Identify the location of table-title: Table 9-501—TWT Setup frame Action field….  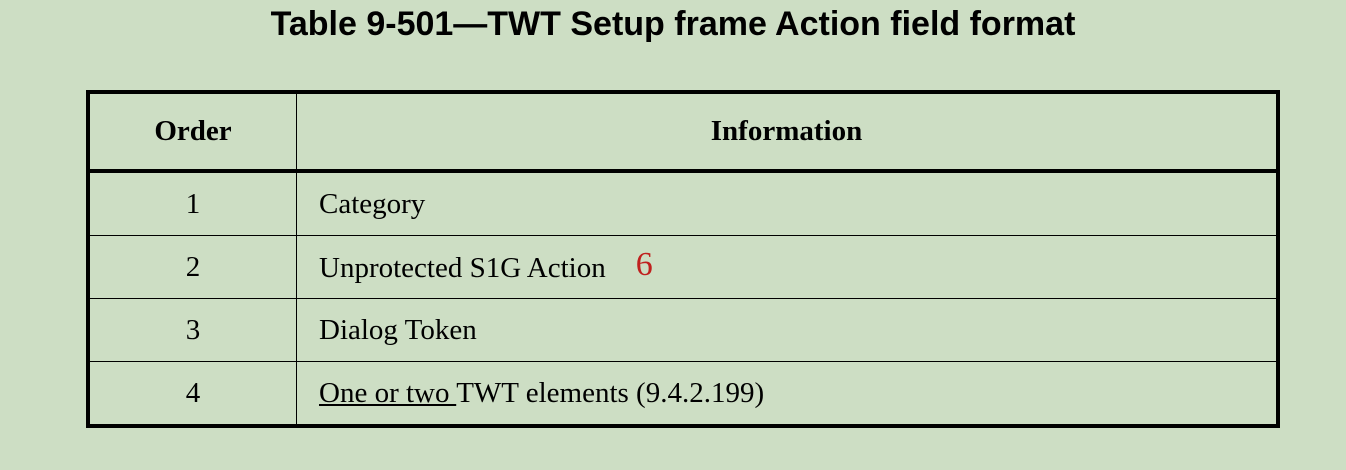
(673, 24).